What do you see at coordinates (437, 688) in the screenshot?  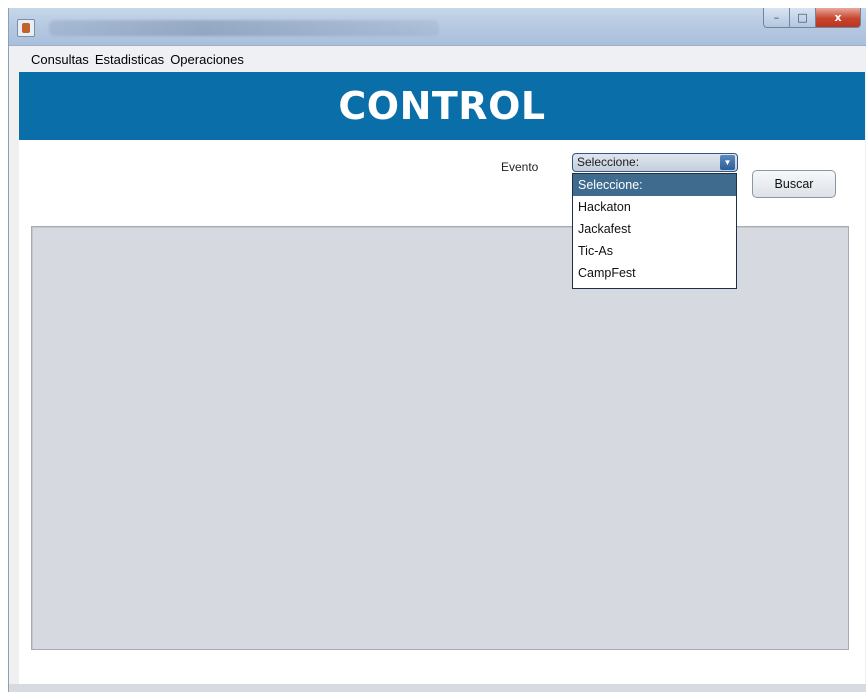 I see `window-bottom-border` at bounding box center [437, 688].